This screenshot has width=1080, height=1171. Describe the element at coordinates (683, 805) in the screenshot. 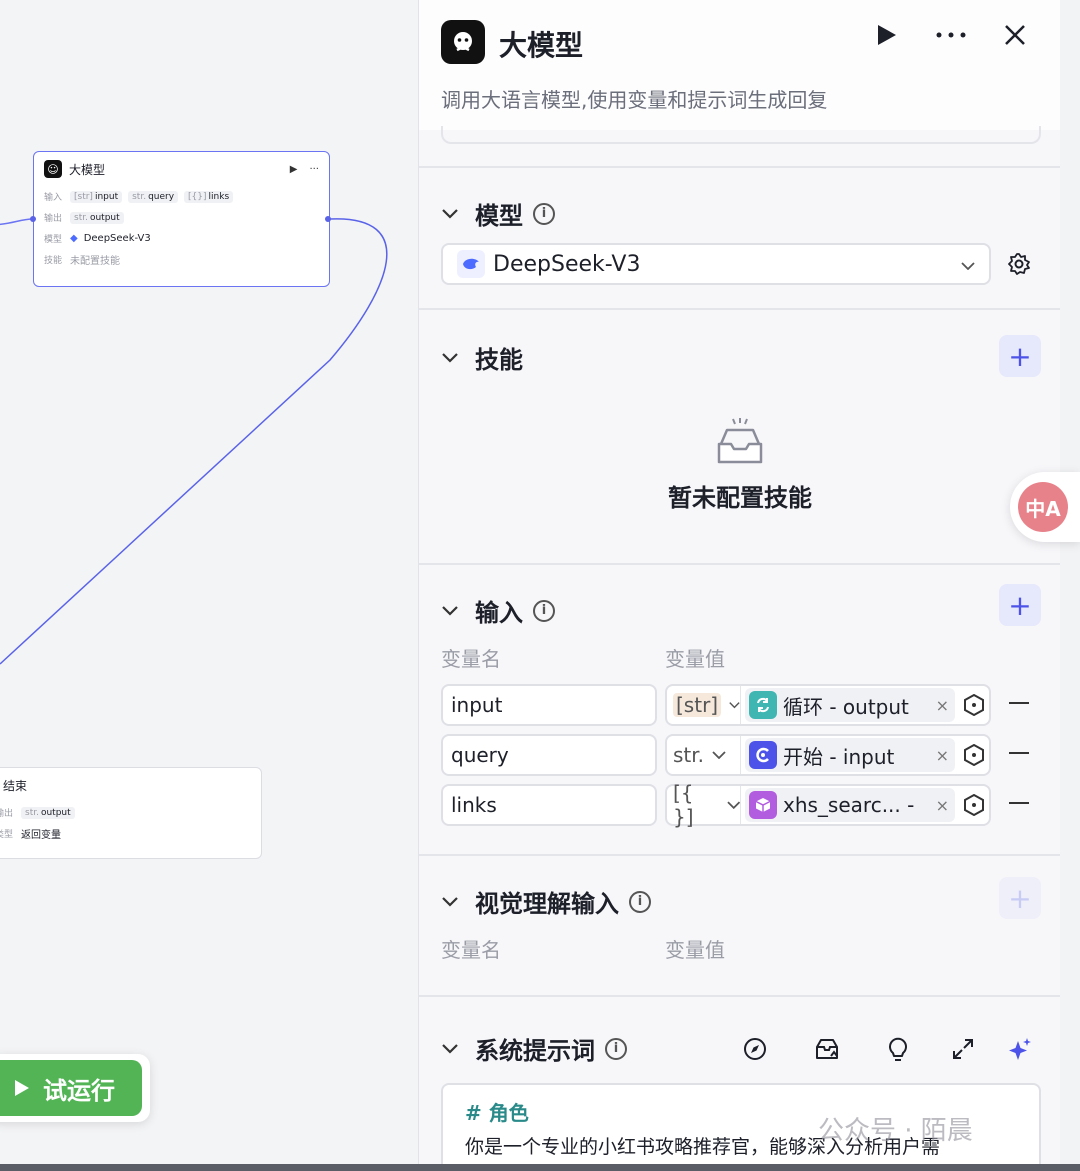

I see `type-label: [{ }]` at that location.